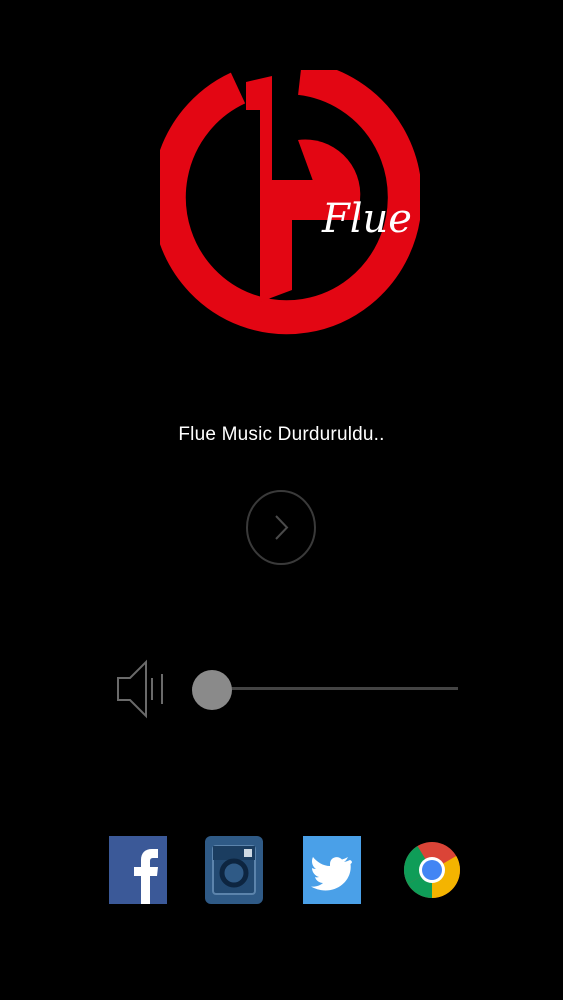 This screenshot has width=563, height=1000. What do you see at coordinates (234, 870) in the screenshot?
I see `instagram-icon` at bounding box center [234, 870].